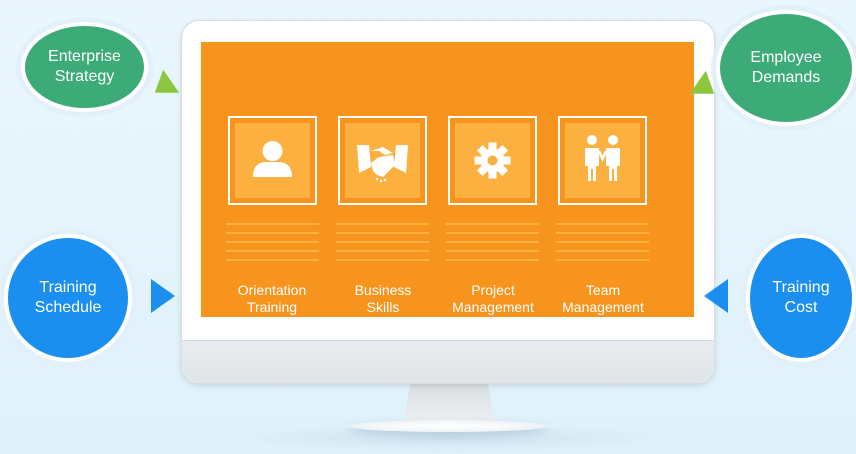 The width and height of the screenshot is (856, 454). Describe the element at coordinates (786, 68) in the screenshot. I see `bubble-employee-demands: Employee Demands` at that location.